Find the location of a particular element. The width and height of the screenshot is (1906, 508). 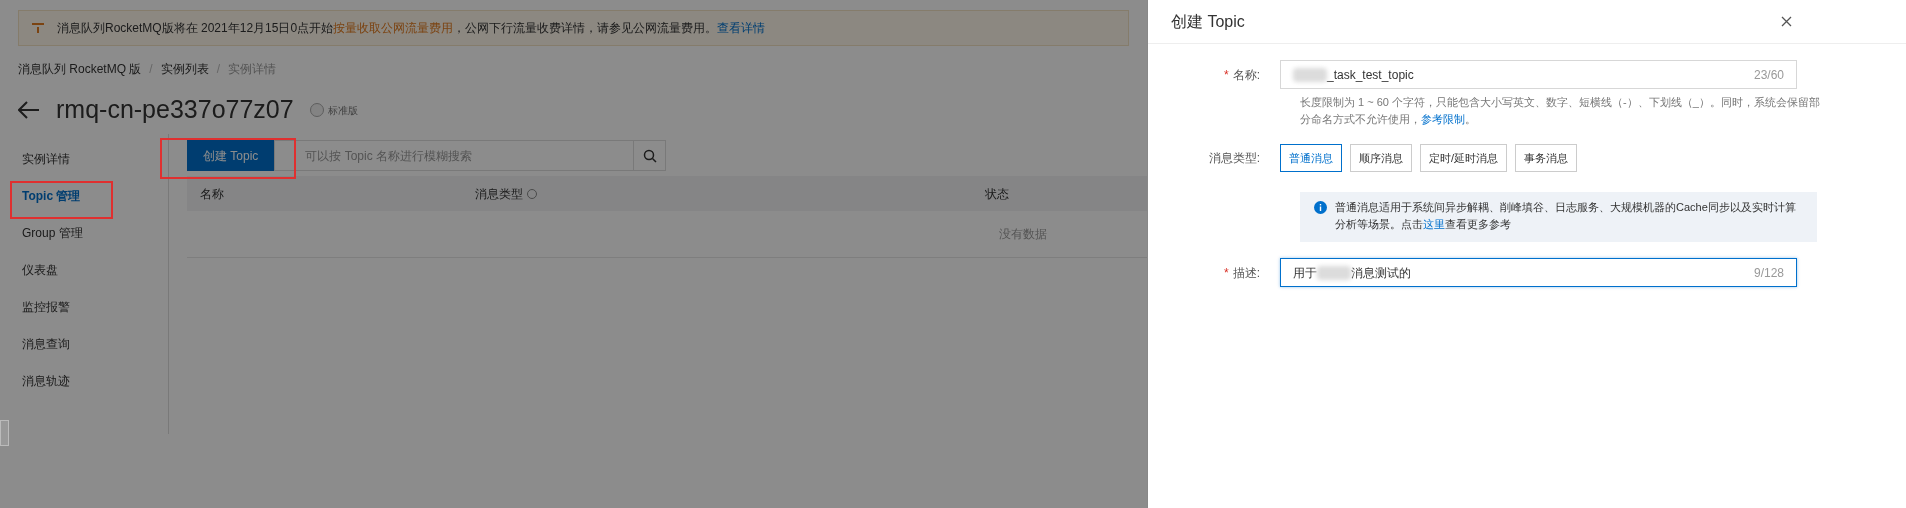

sidebar-item: 仪表盘 is located at coordinates (84, 269).